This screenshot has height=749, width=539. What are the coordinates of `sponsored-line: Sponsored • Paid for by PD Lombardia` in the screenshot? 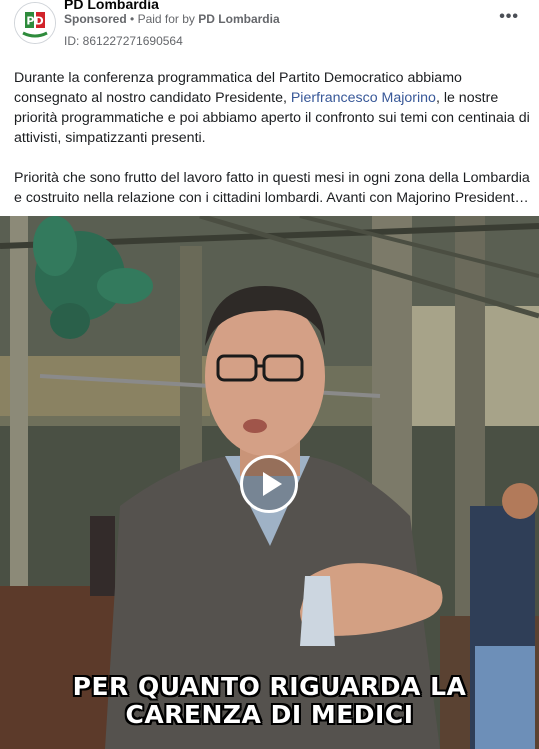 It's located at (172, 19).